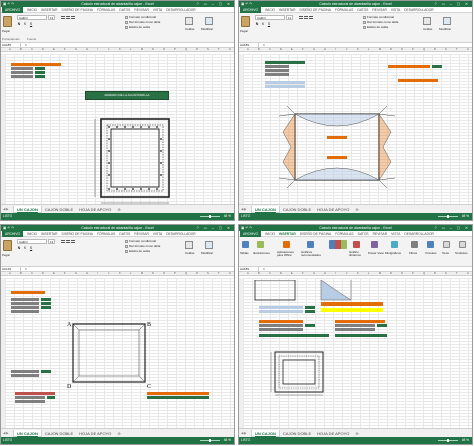 The width and height of the screenshot is (474, 446). Describe the element at coordinates (245, 244) in the screenshot. I see `tables-icon` at that location.